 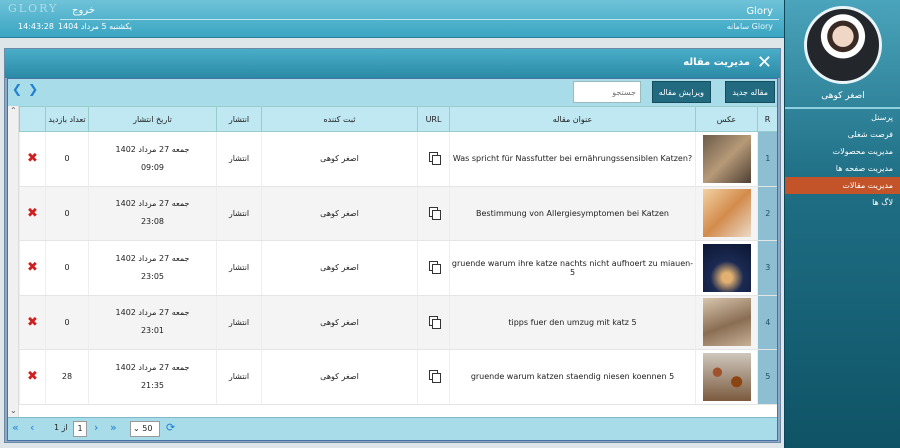 What do you see at coordinates (842, 185) in the screenshot?
I see `sidebar-item-articles: مدیریت مقالات` at bounding box center [842, 185].